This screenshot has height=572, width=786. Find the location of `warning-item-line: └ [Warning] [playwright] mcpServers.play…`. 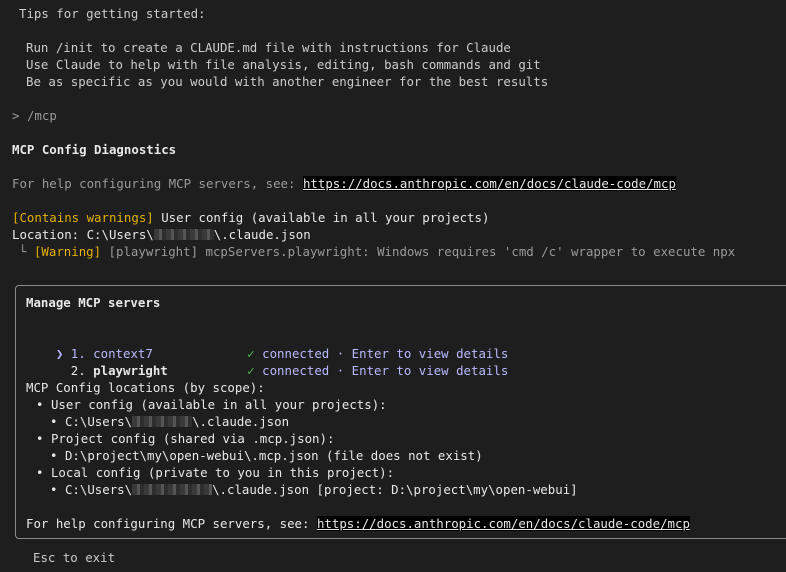

warning-item-line: └ [Warning] [playwright] mcpServers.play… is located at coordinates (377, 251).